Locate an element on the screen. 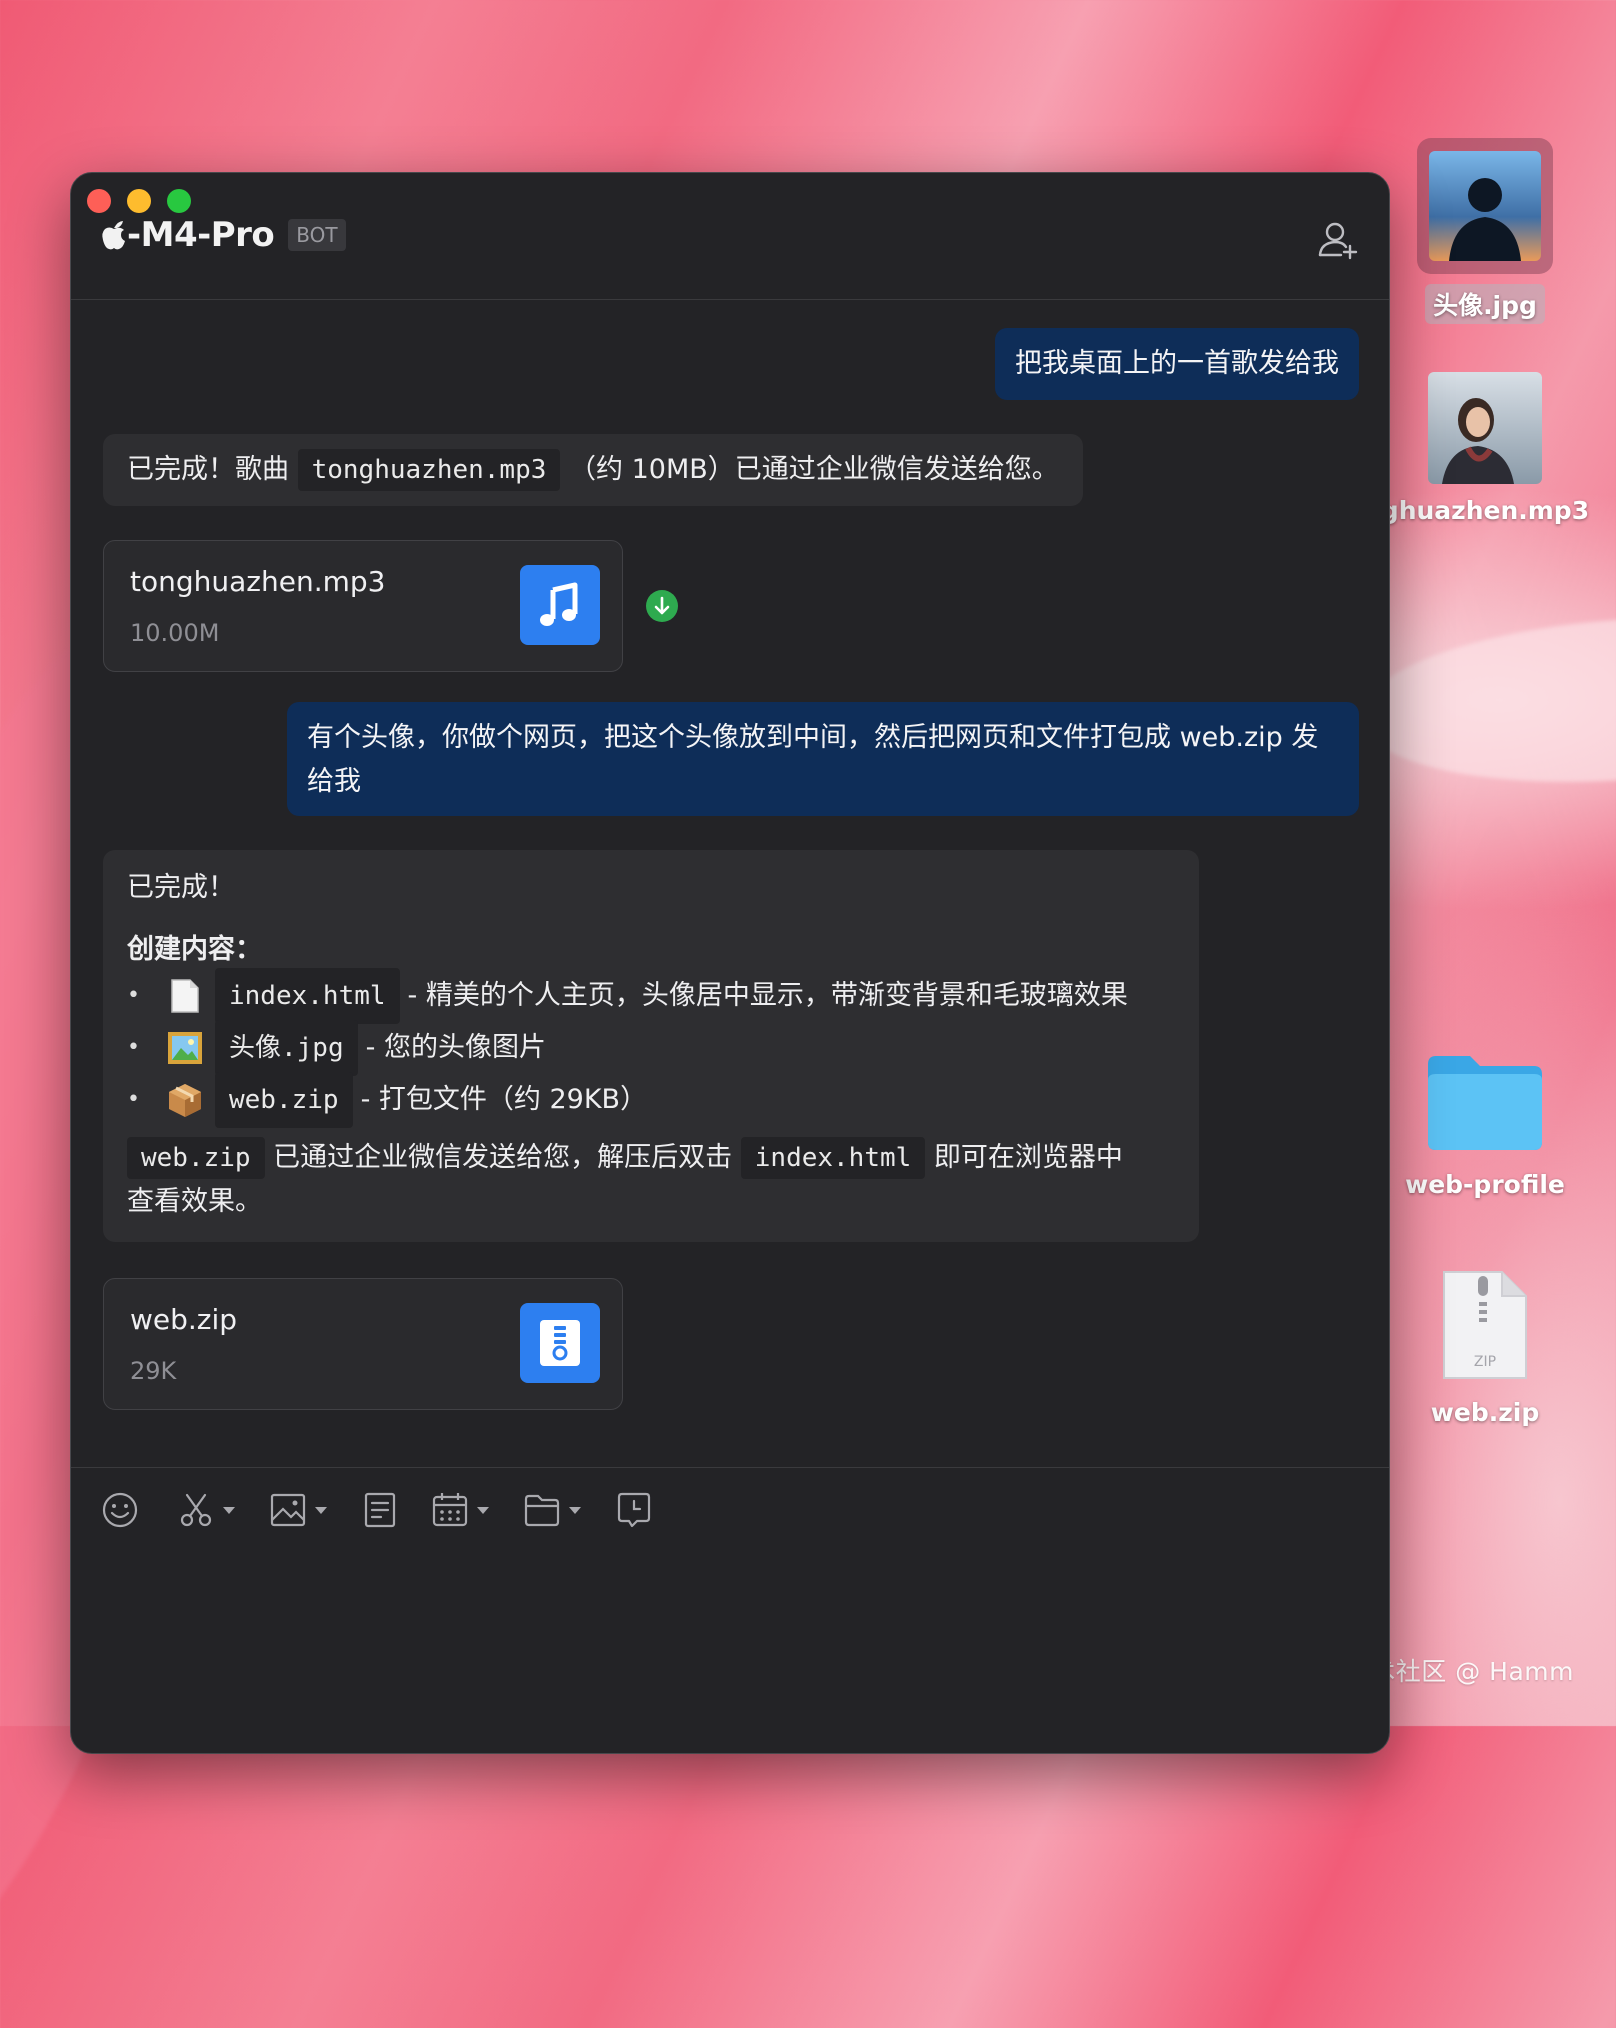  desktop-icon-avatar-jpg: 头像.jpg is located at coordinates (1485, 231).